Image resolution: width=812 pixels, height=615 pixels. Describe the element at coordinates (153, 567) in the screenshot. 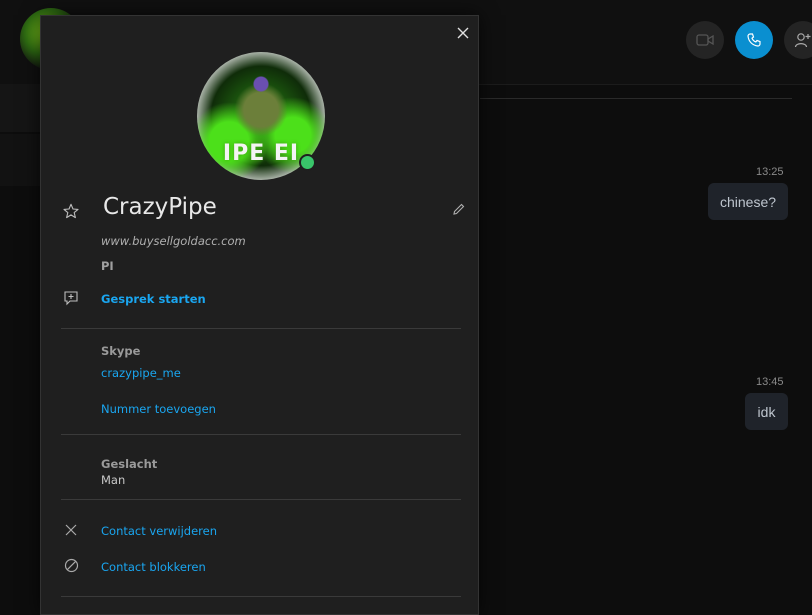

I see `block-contact-link: Contact blokkeren` at that location.